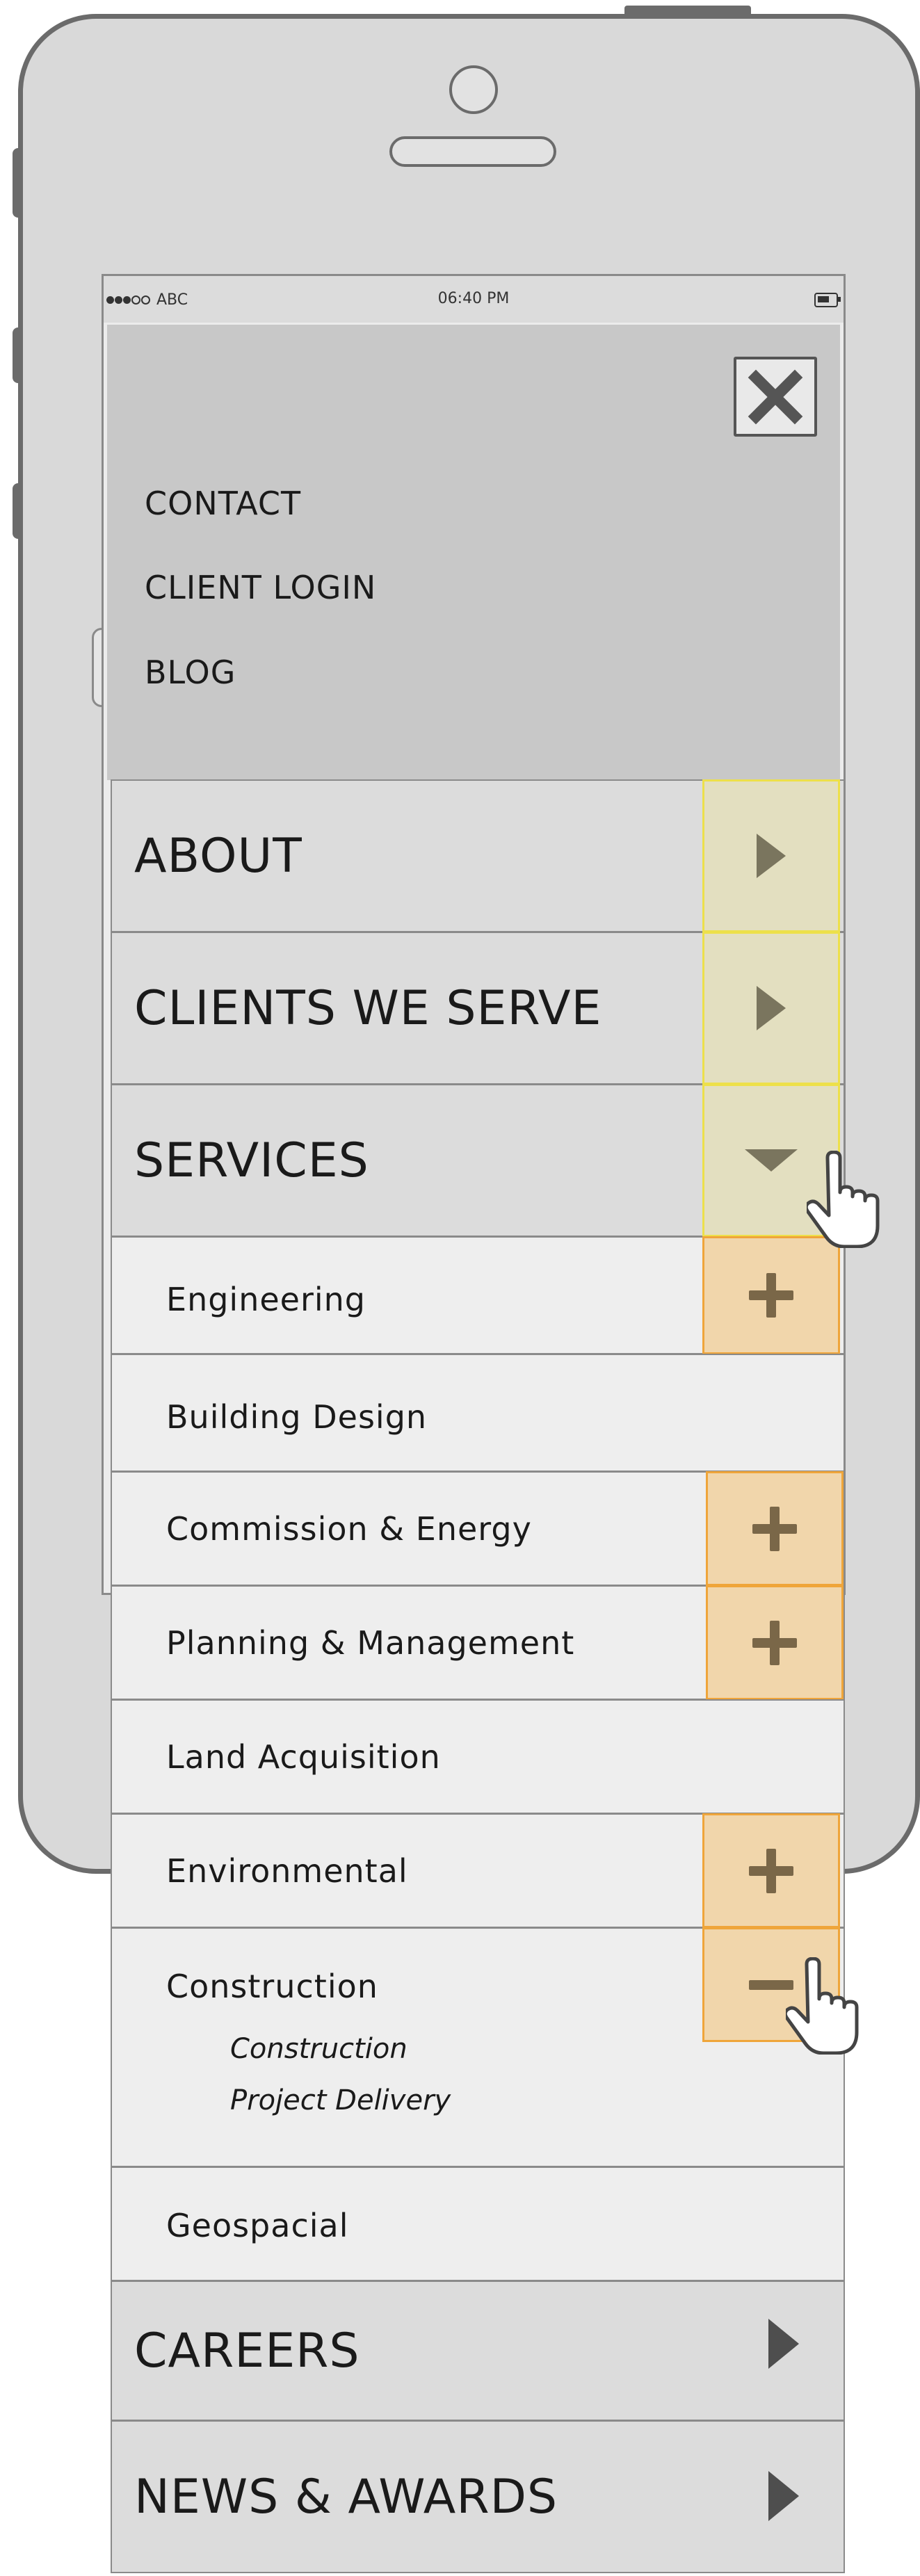 The image size is (920, 2576). What do you see at coordinates (272, 1986) in the screenshot?
I see `list-item-label: Construction` at bounding box center [272, 1986].